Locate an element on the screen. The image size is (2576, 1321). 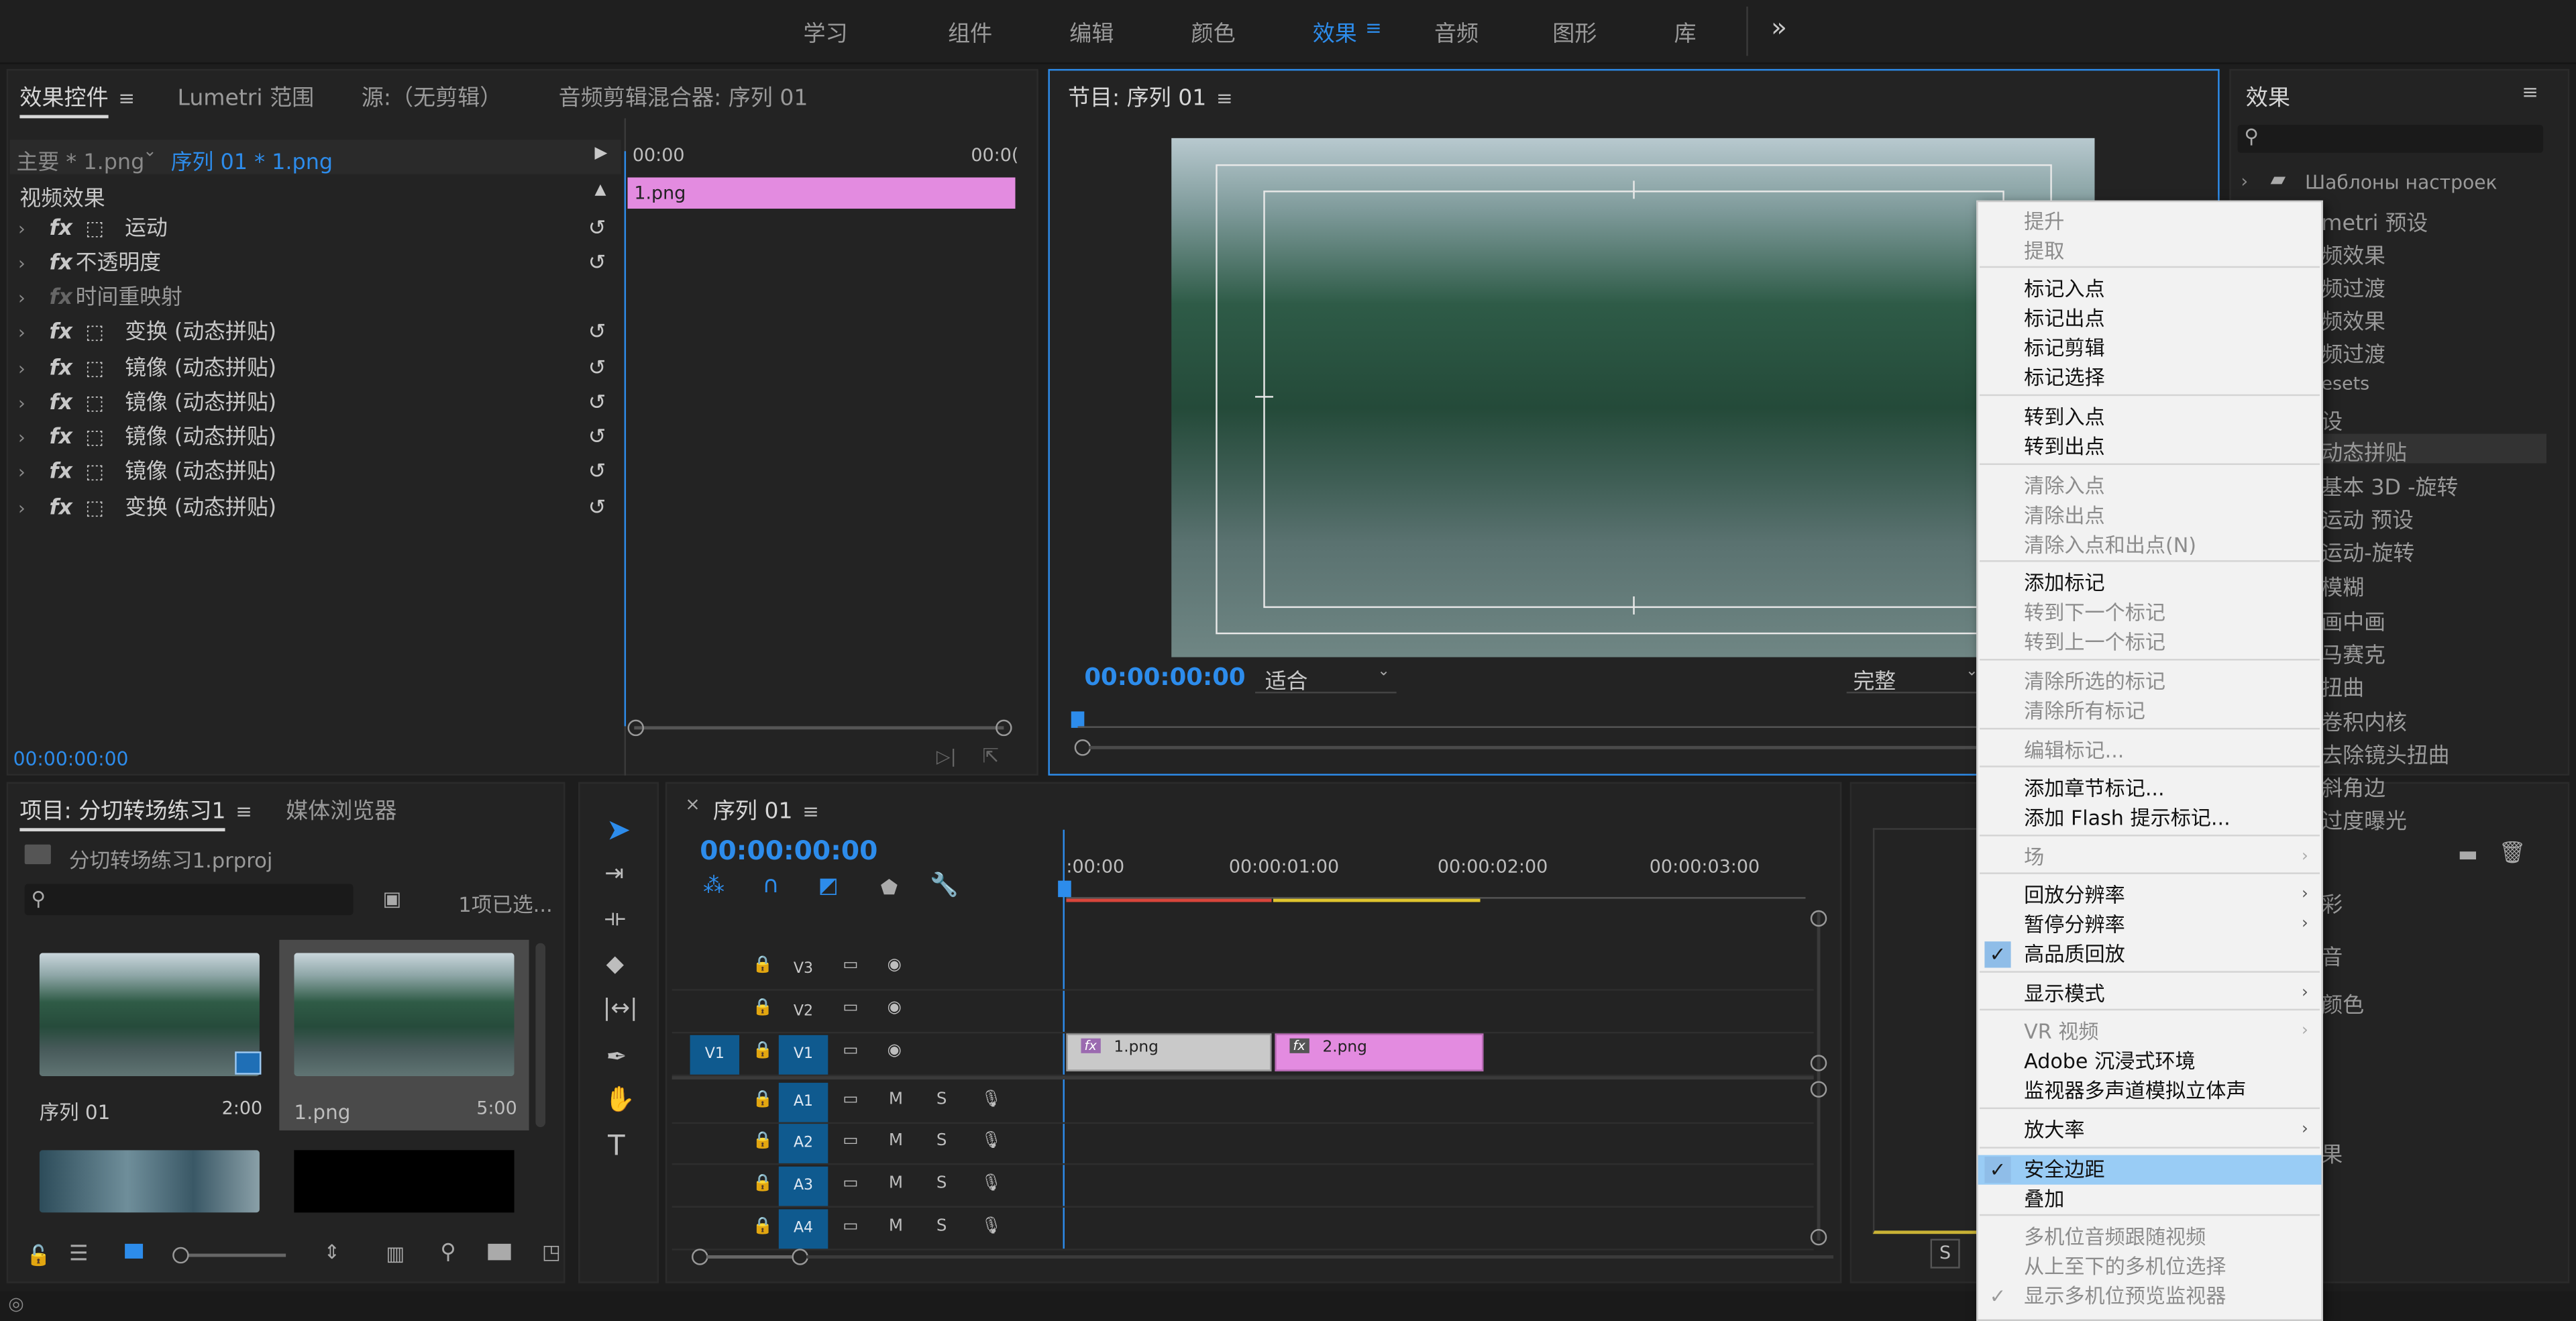
new-folder-icon: ▬ is located at coordinates (2468, 855).